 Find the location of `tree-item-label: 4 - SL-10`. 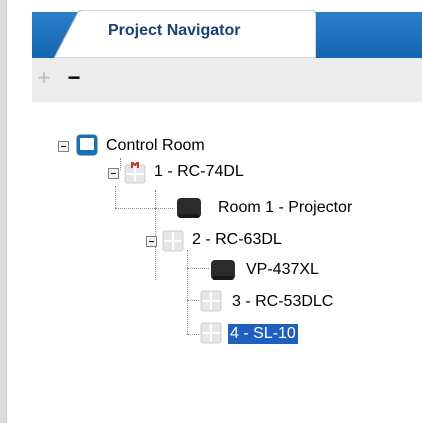

tree-item-label: 4 - SL-10 is located at coordinates (263, 334).